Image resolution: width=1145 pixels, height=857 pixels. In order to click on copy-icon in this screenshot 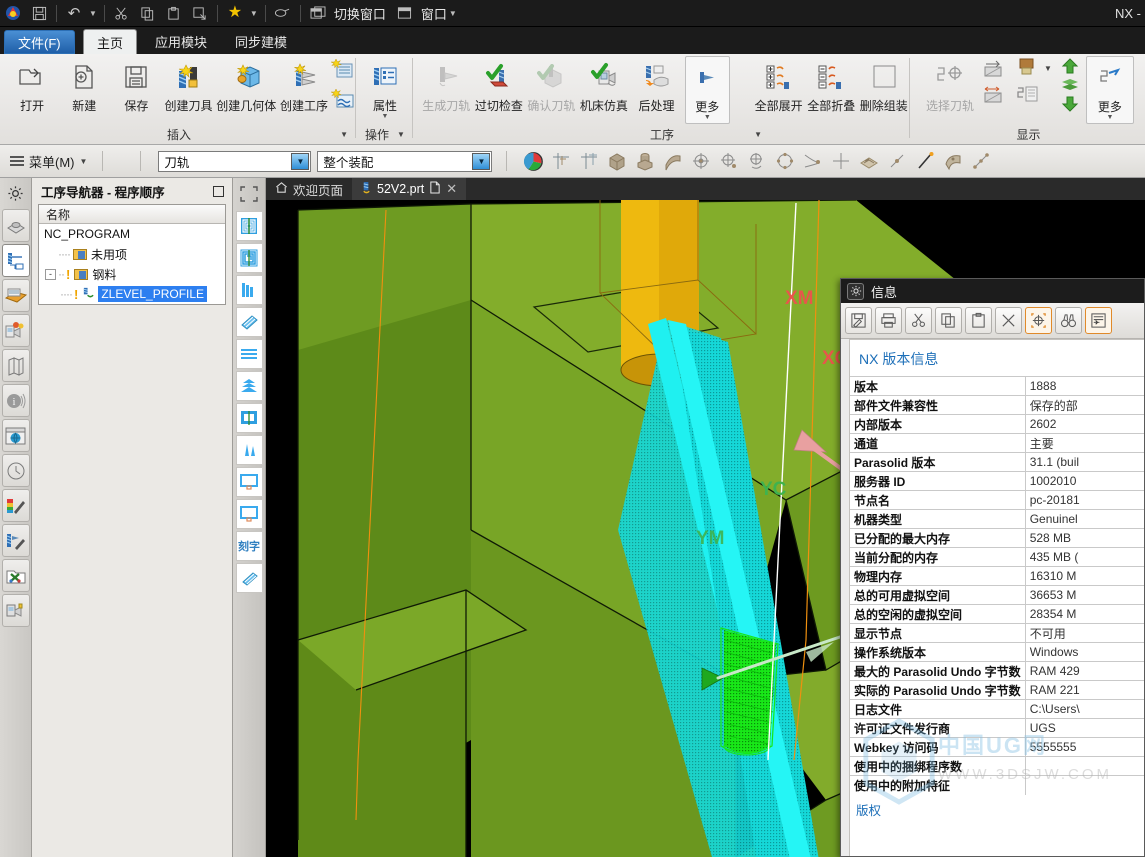, I will do `click(148, 13)`.